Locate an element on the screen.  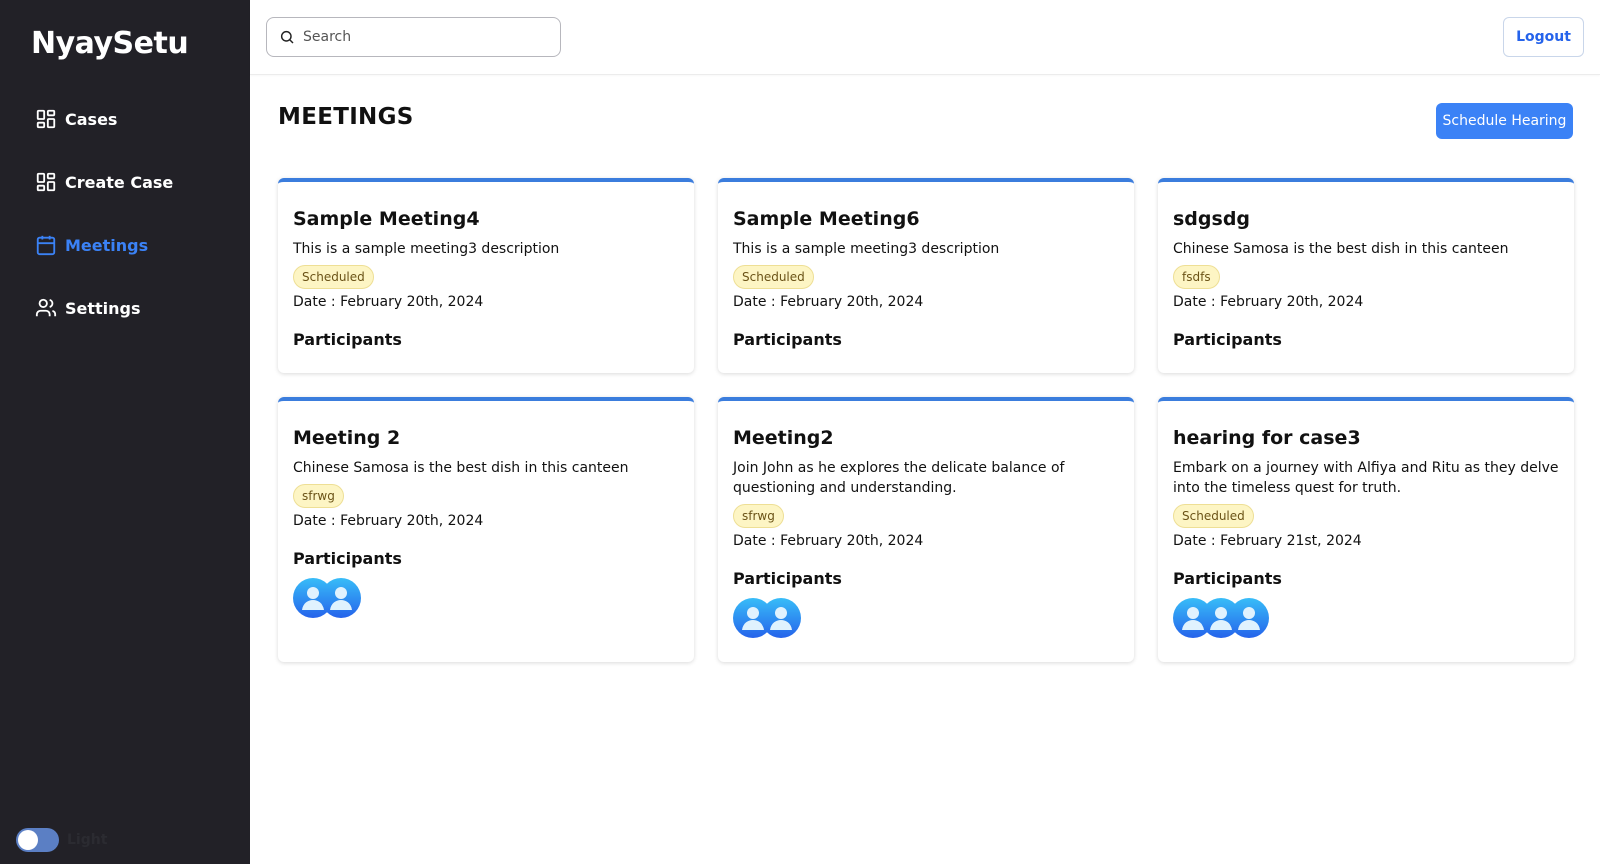
meeting-title: Meeting 2 is located at coordinates (347, 438).